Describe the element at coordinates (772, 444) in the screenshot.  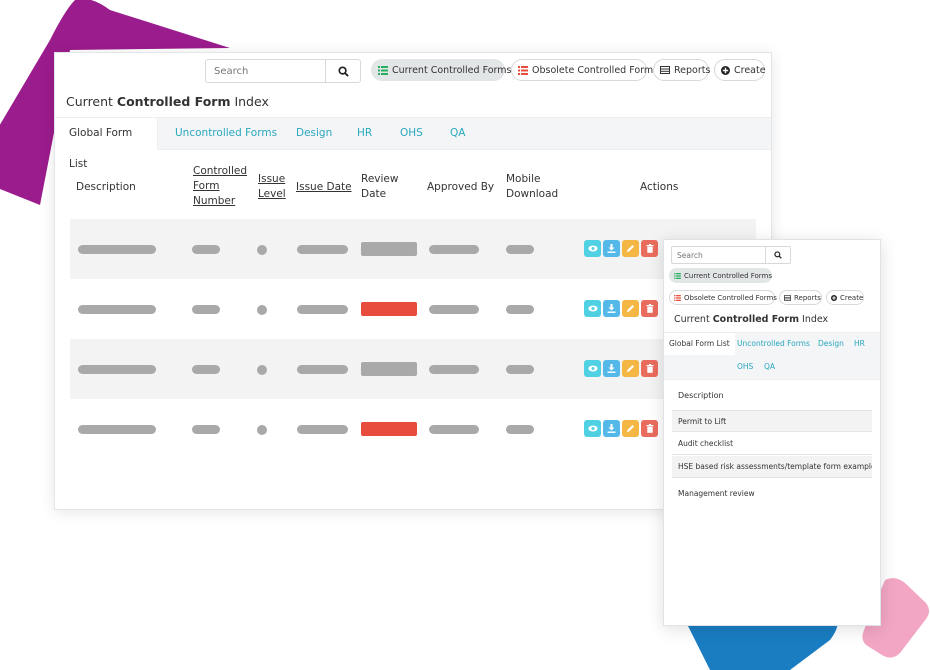
I see `list-item: Audit checklist` at that location.